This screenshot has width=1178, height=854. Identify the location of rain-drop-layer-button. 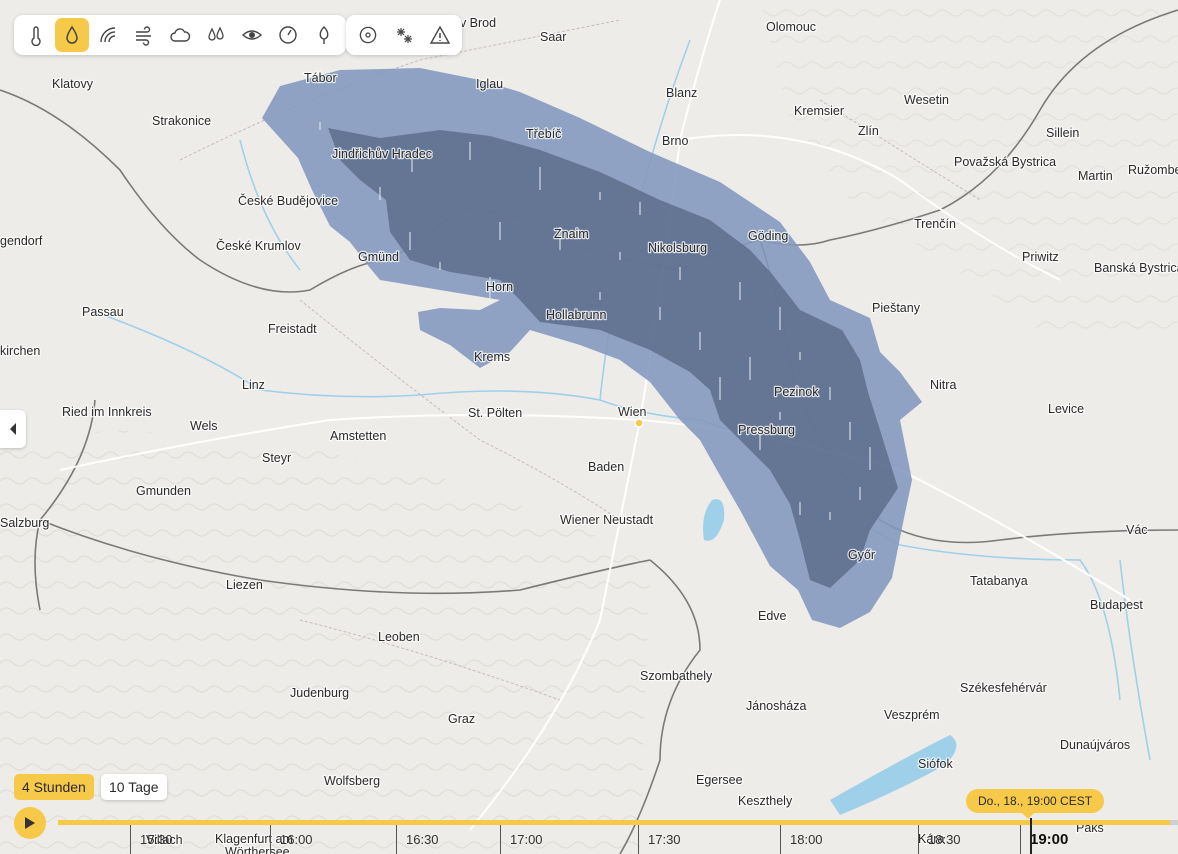
(72, 35).